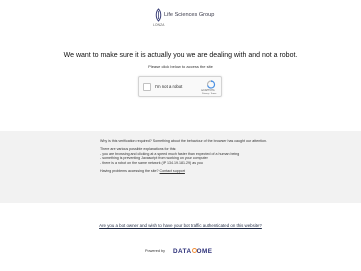  I want to click on datadome-logo-right: OME, so click(204, 251).